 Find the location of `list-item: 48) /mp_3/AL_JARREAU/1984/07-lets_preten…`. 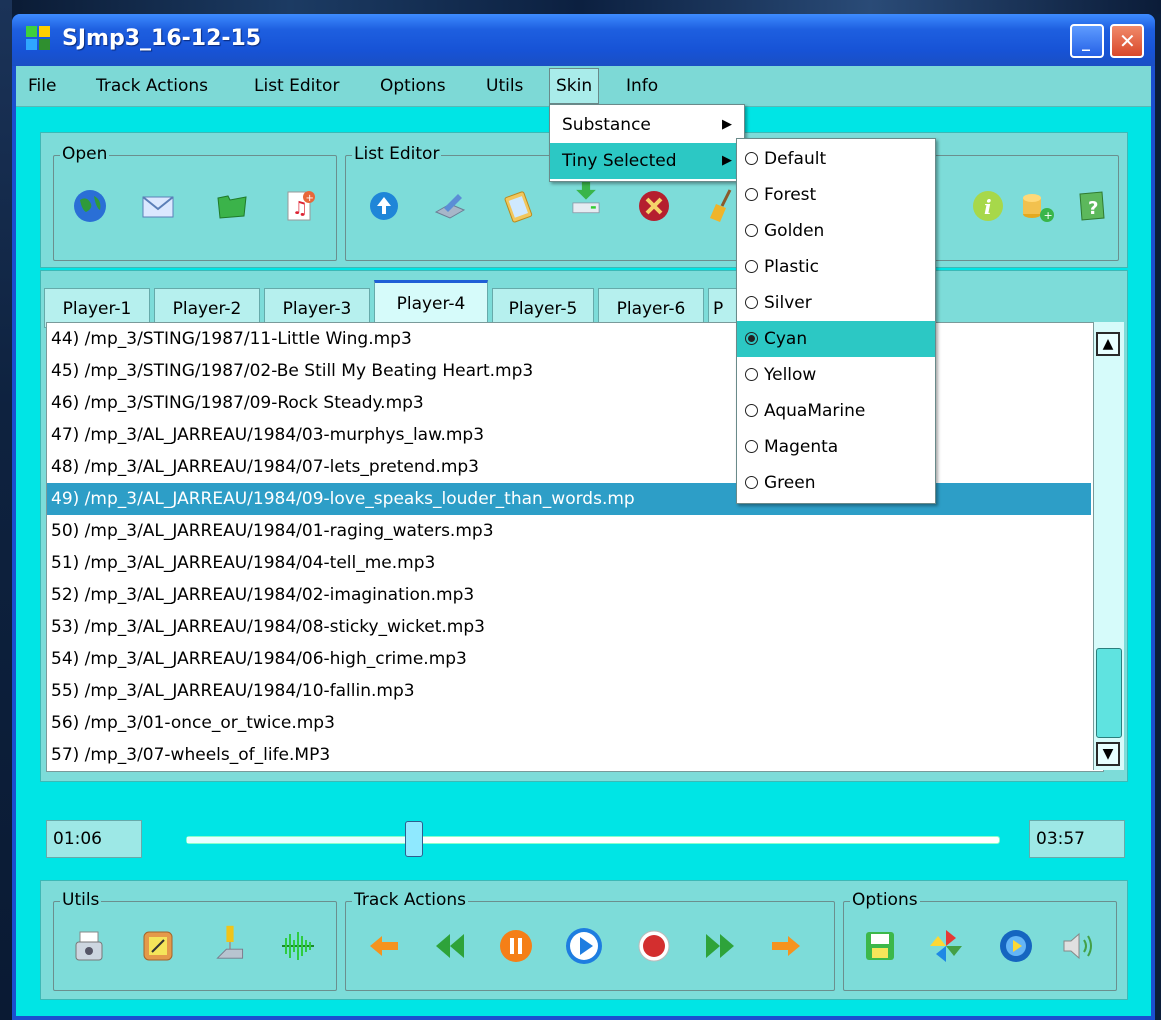

list-item: 48) /mp_3/AL_JARREAU/1984/07-lets_preten… is located at coordinates (265, 467).